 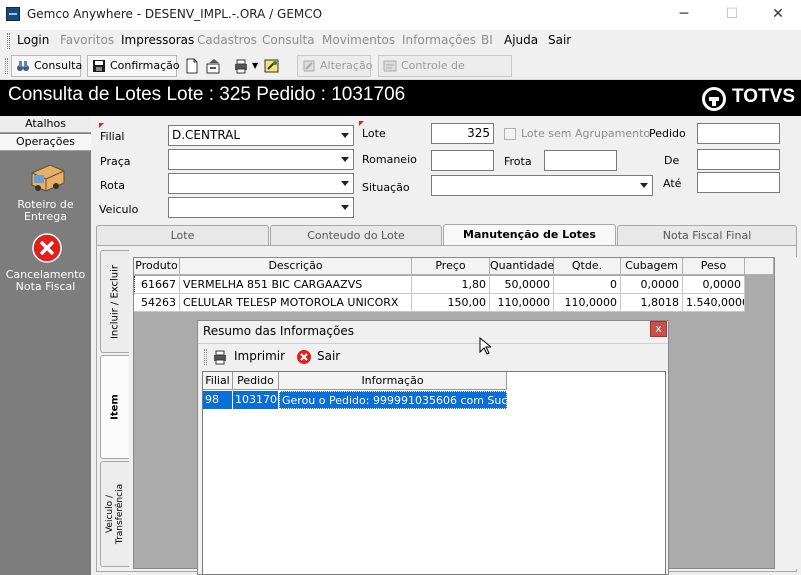 I want to click on tools-icon, so click(x=272, y=66).